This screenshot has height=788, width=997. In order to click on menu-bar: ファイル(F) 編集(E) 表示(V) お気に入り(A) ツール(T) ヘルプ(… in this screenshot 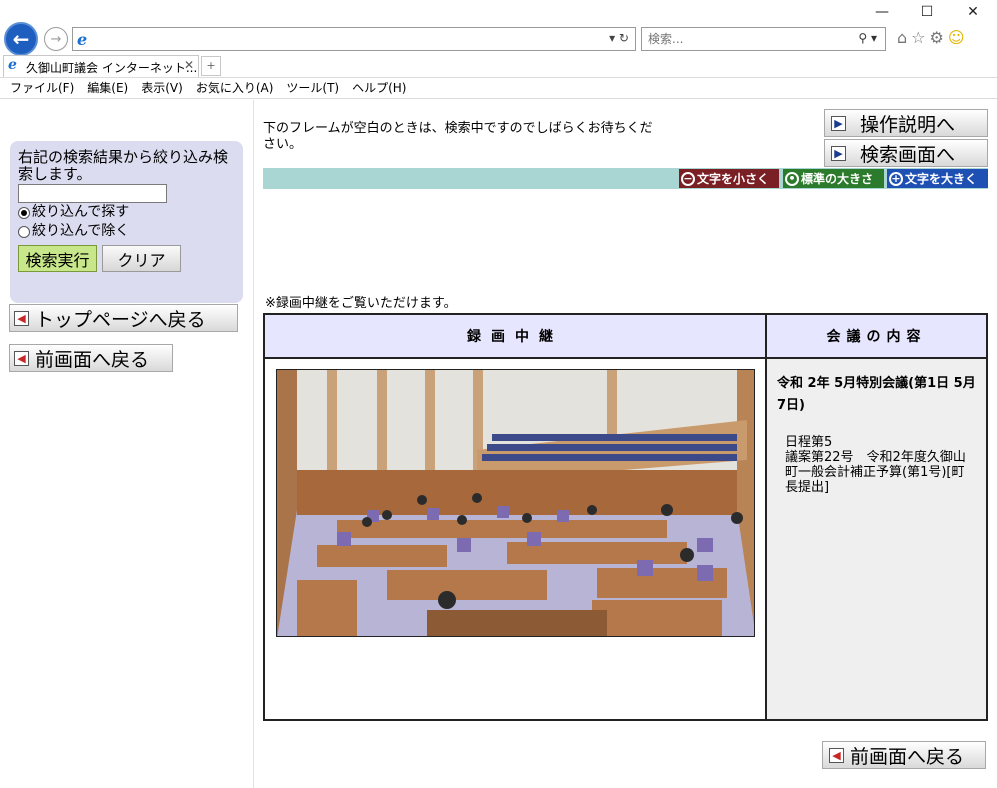, I will do `click(498, 88)`.